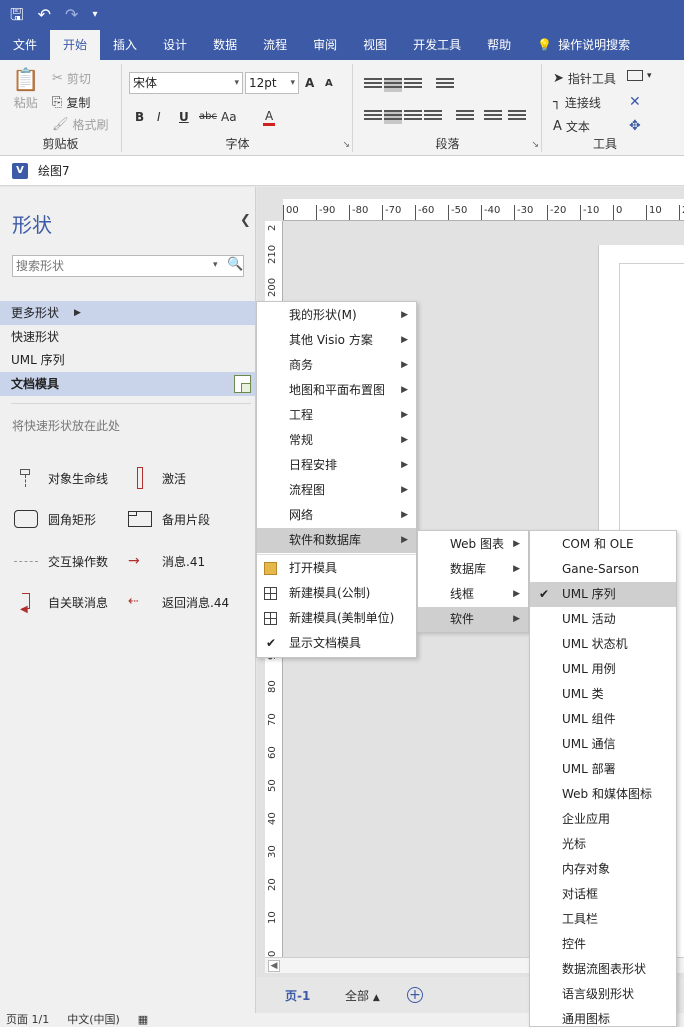  I want to click on tab-design: 设计, so click(175, 45).